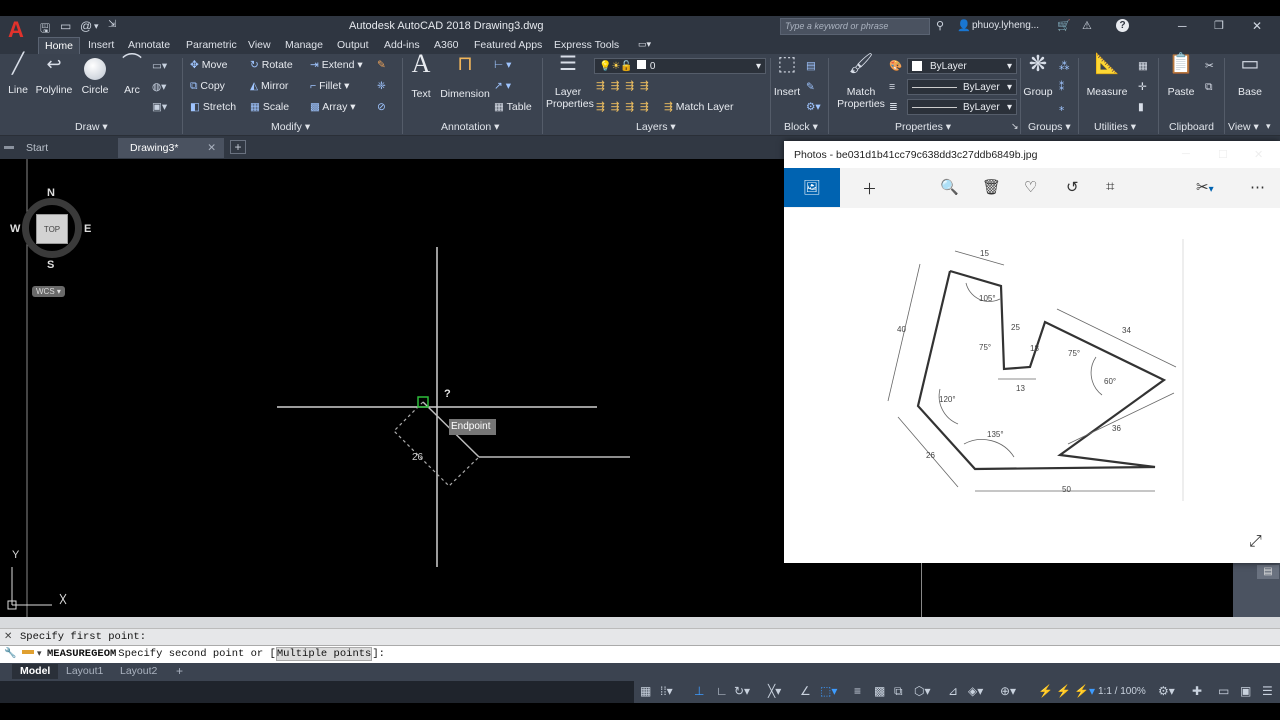 This screenshot has width=1280, height=720. Describe the element at coordinates (502, 65) in the screenshot. I see `leader-icon: ⊢ ▾` at that location.